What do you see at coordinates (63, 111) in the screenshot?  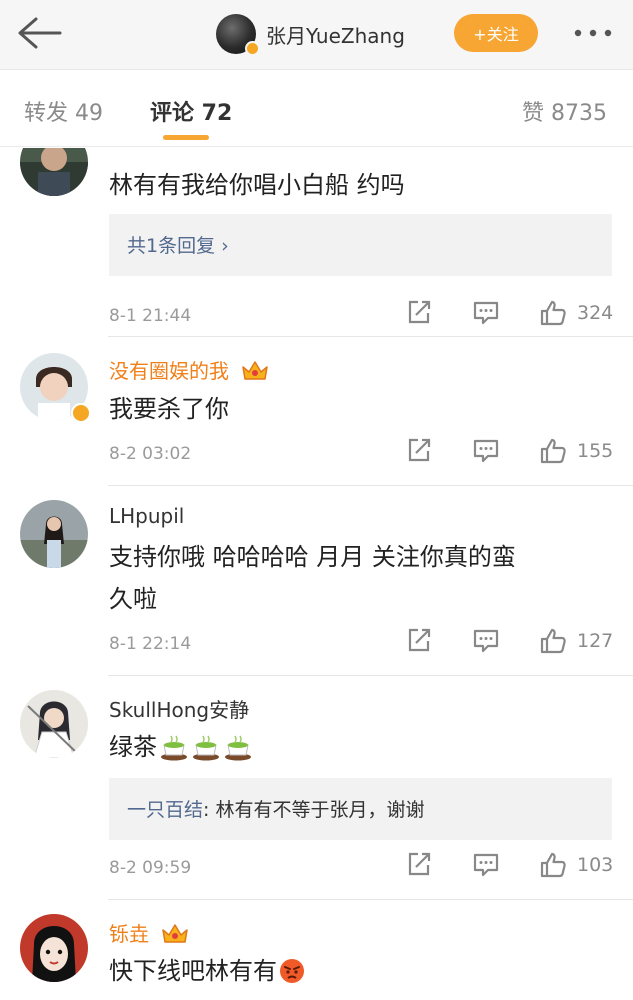 I see `tab-repost: 转发 49` at bounding box center [63, 111].